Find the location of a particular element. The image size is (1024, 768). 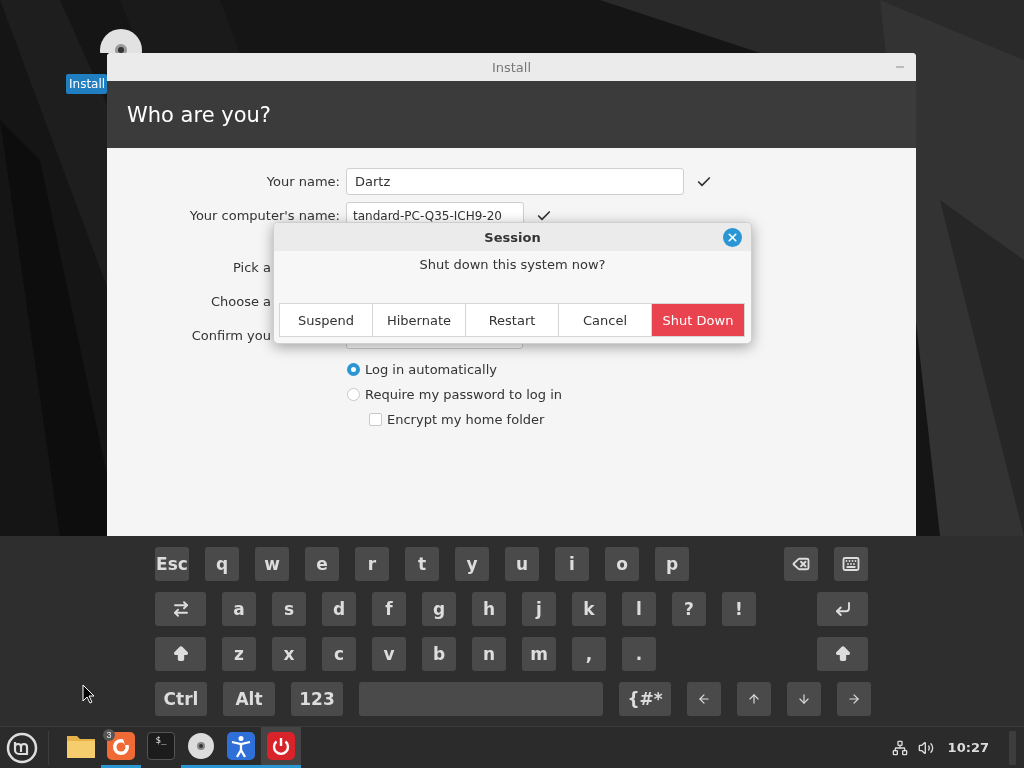

keyboard-key: u is located at coordinates (522, 564).